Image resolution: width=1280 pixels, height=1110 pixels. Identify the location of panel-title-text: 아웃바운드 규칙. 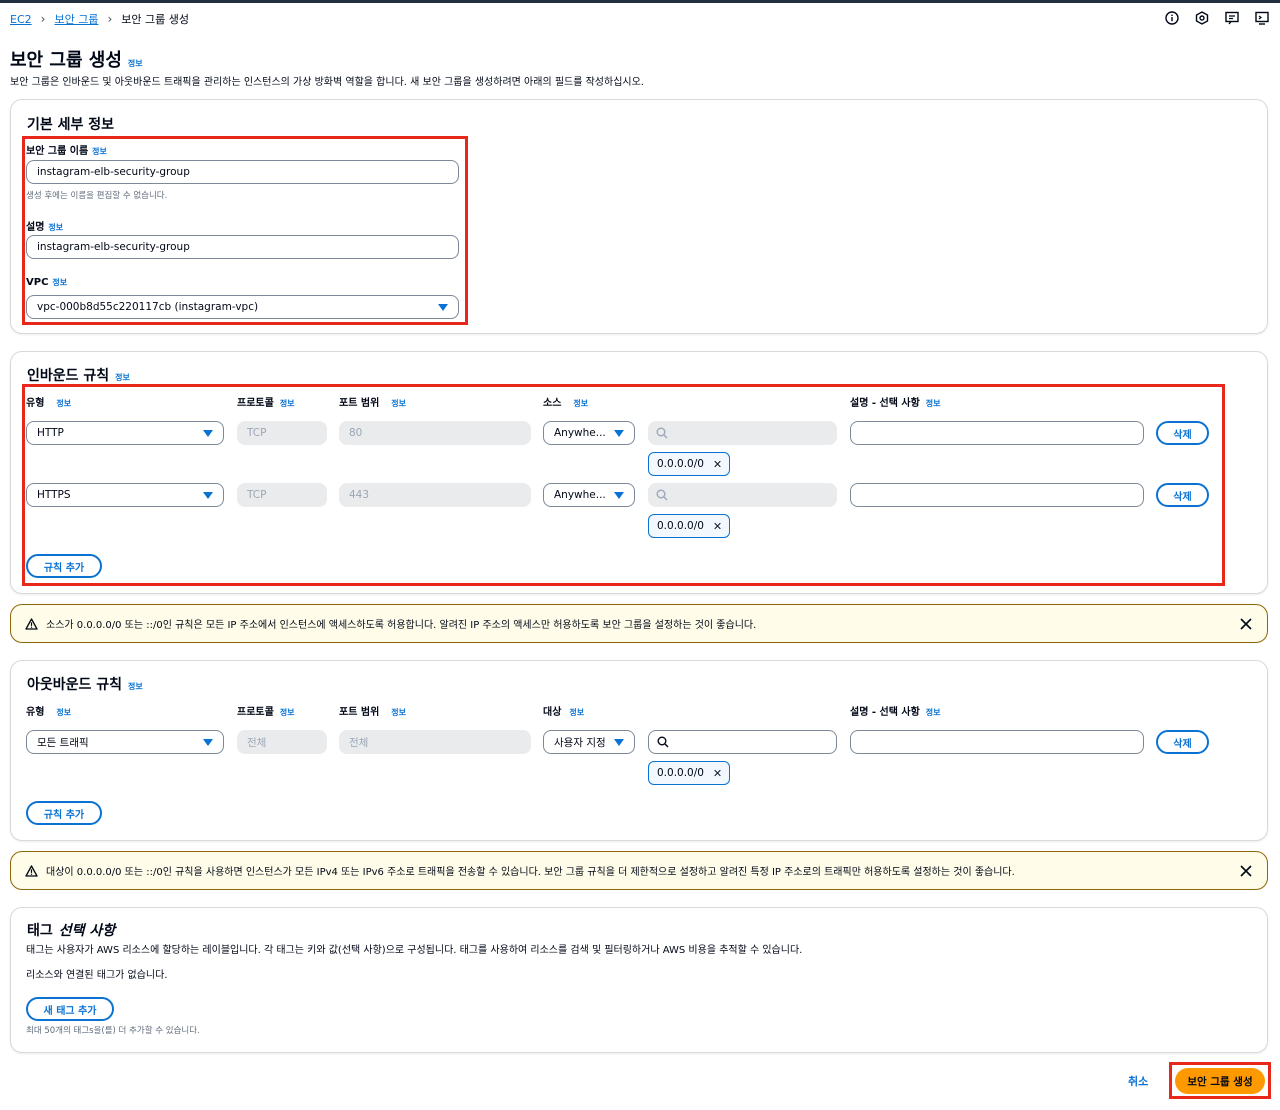
(75, 685).